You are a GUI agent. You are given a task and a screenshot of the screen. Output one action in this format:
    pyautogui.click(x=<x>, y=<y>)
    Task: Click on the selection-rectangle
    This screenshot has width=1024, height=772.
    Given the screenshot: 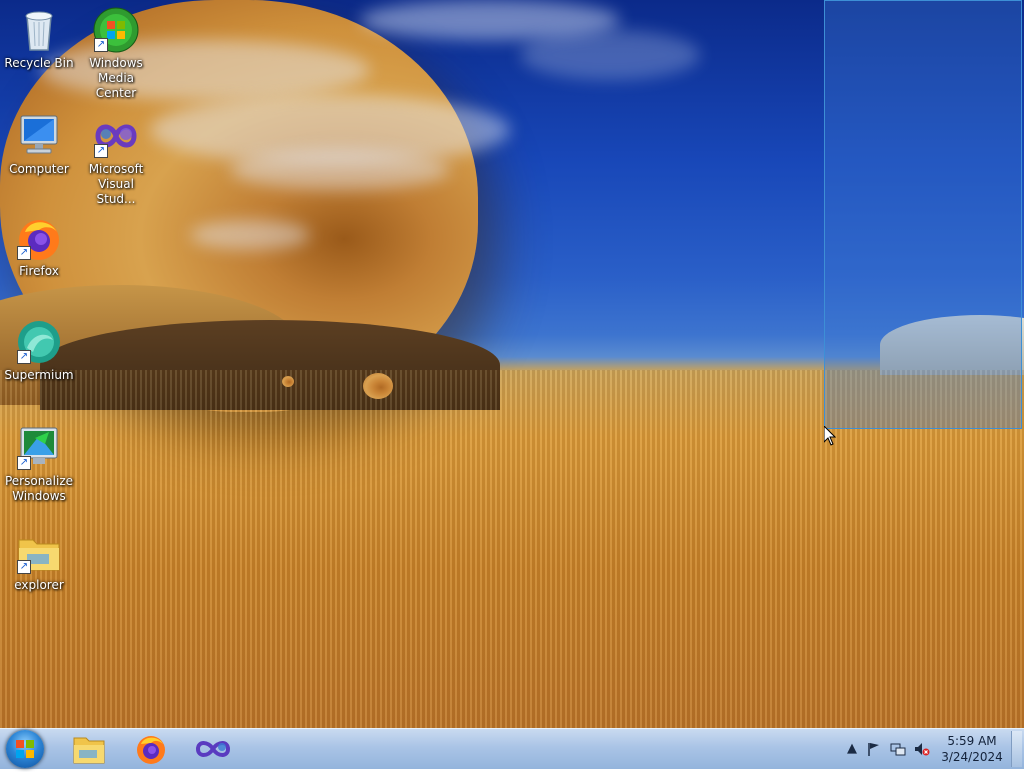 What is the action you would take?
    pyautogui.click(x=923, y=214)
    